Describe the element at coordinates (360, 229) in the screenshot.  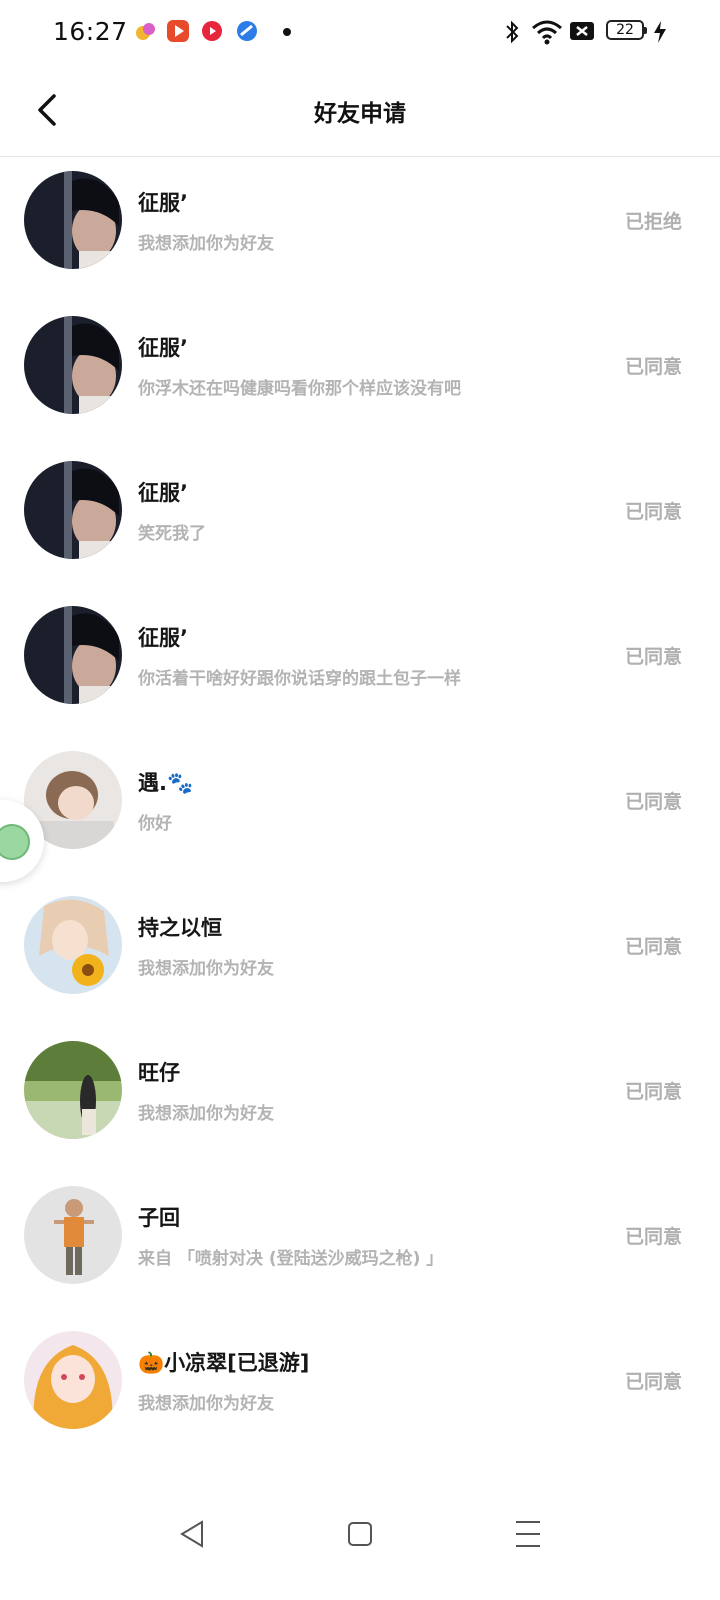
I see `request-row: 征服ʼ 我想添加你为好友 已拒绝` at that location.